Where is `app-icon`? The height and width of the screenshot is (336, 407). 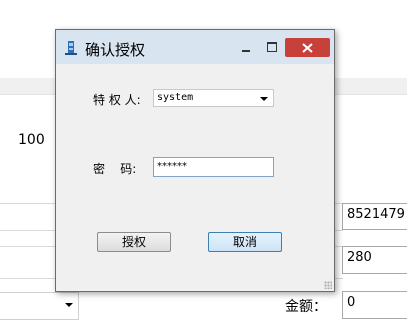 app-icon is located at coordinates (71, 48).